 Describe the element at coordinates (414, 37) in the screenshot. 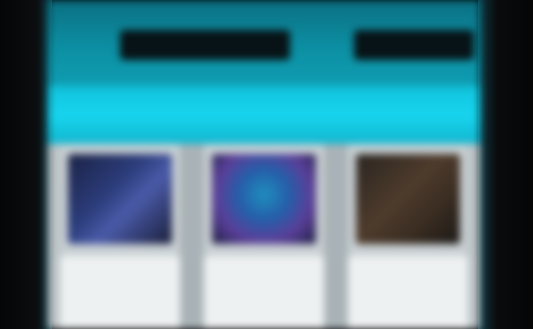

I see `nav-right-label` at that location.